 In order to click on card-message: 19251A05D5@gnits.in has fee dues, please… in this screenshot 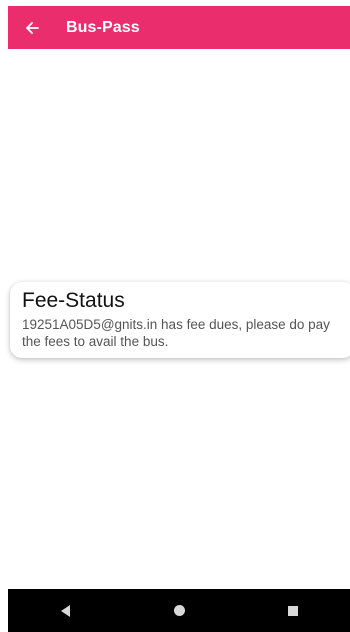, I will do `click(176, 333)`.